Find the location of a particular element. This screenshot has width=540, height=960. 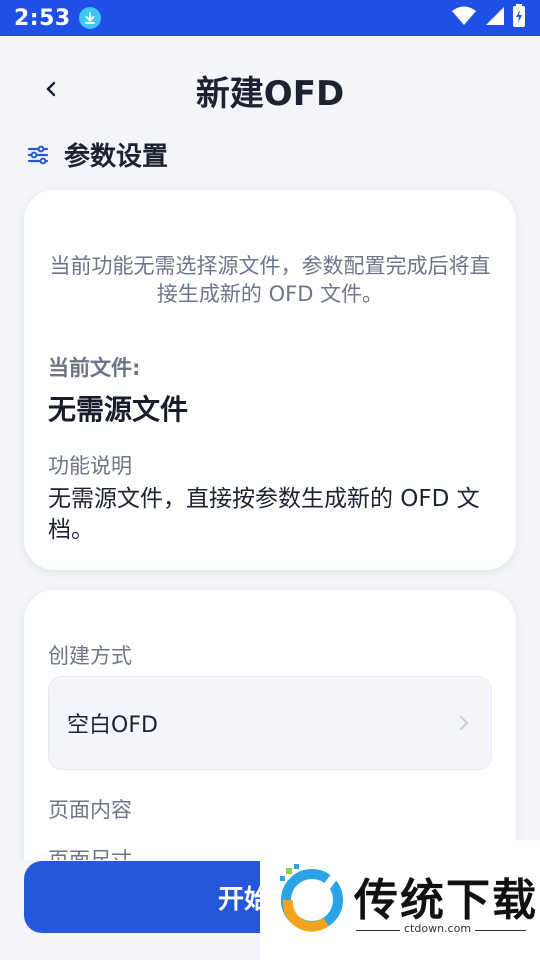

intro-text: 当前功能无需选择源文件，参数配置完成后将直接生成新的 OFD 文件。 is located at coordinates (270, 280).